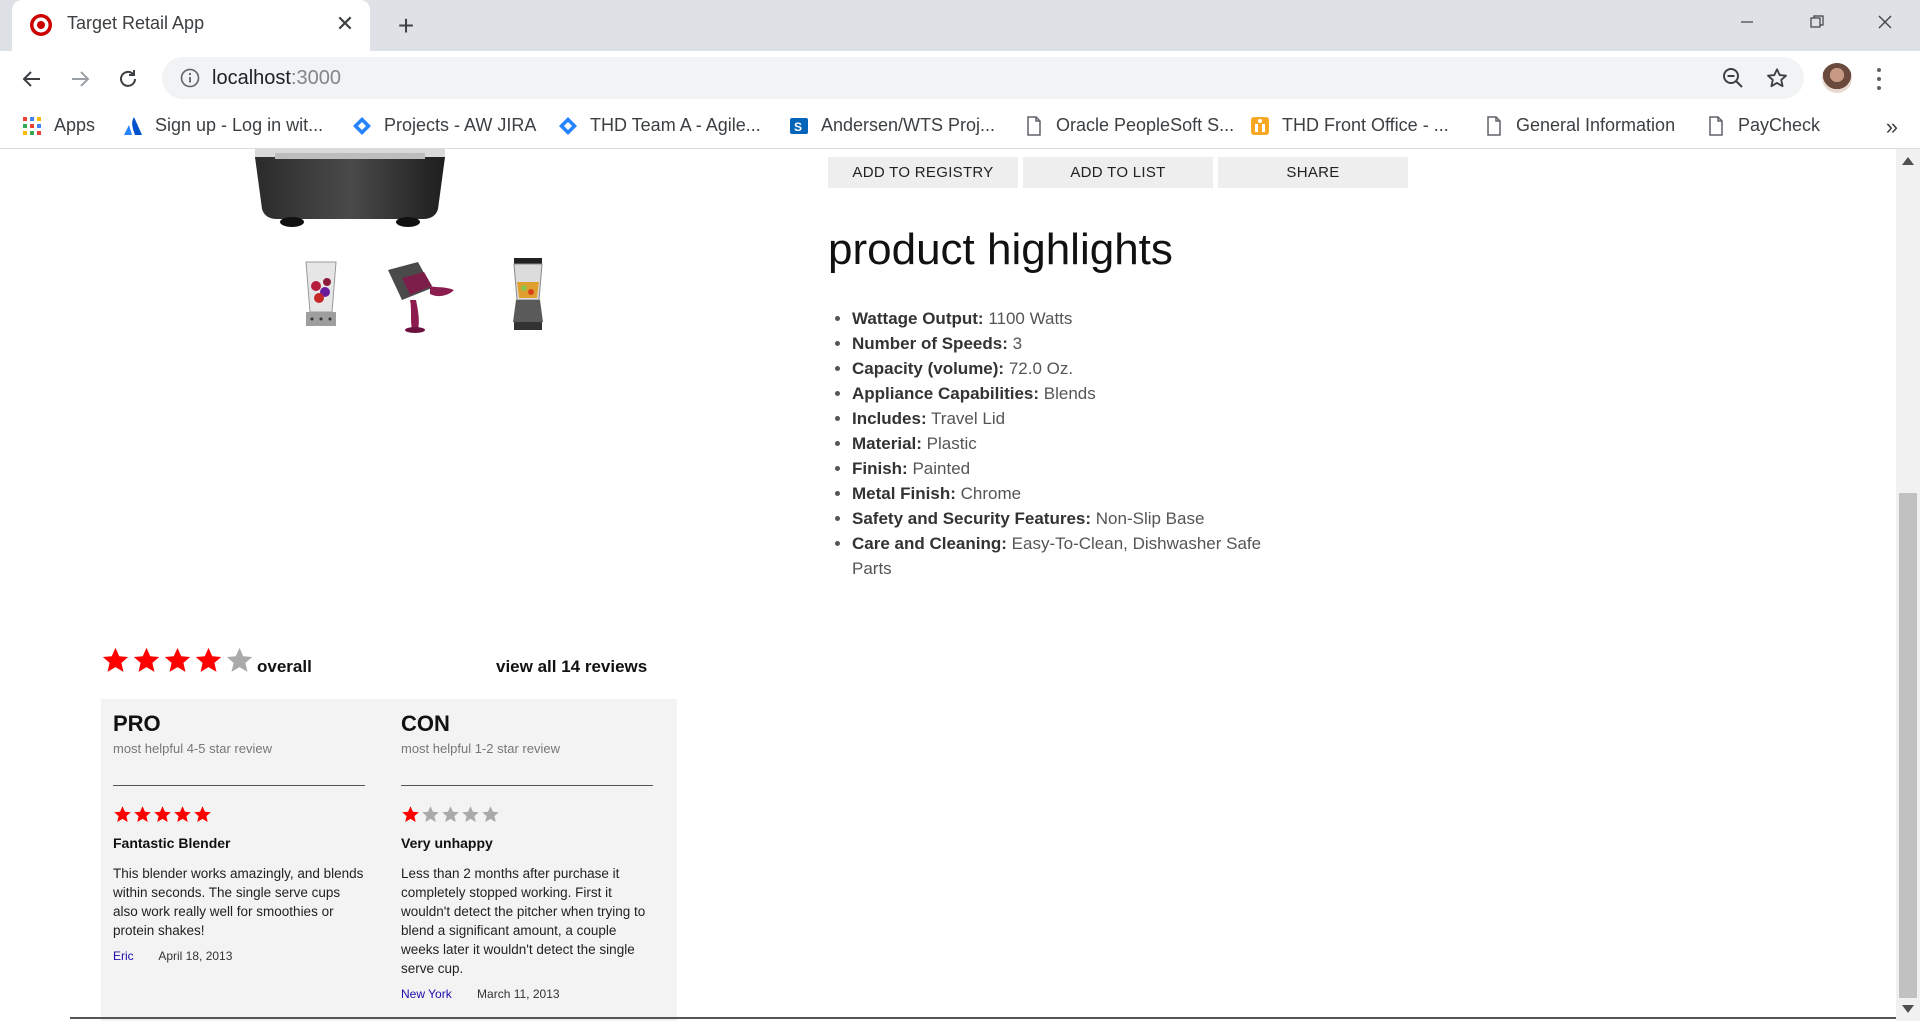 The height and width of the screenshot is (1021, 1920). I want to click on minimize-icon, so click(1747, 22).